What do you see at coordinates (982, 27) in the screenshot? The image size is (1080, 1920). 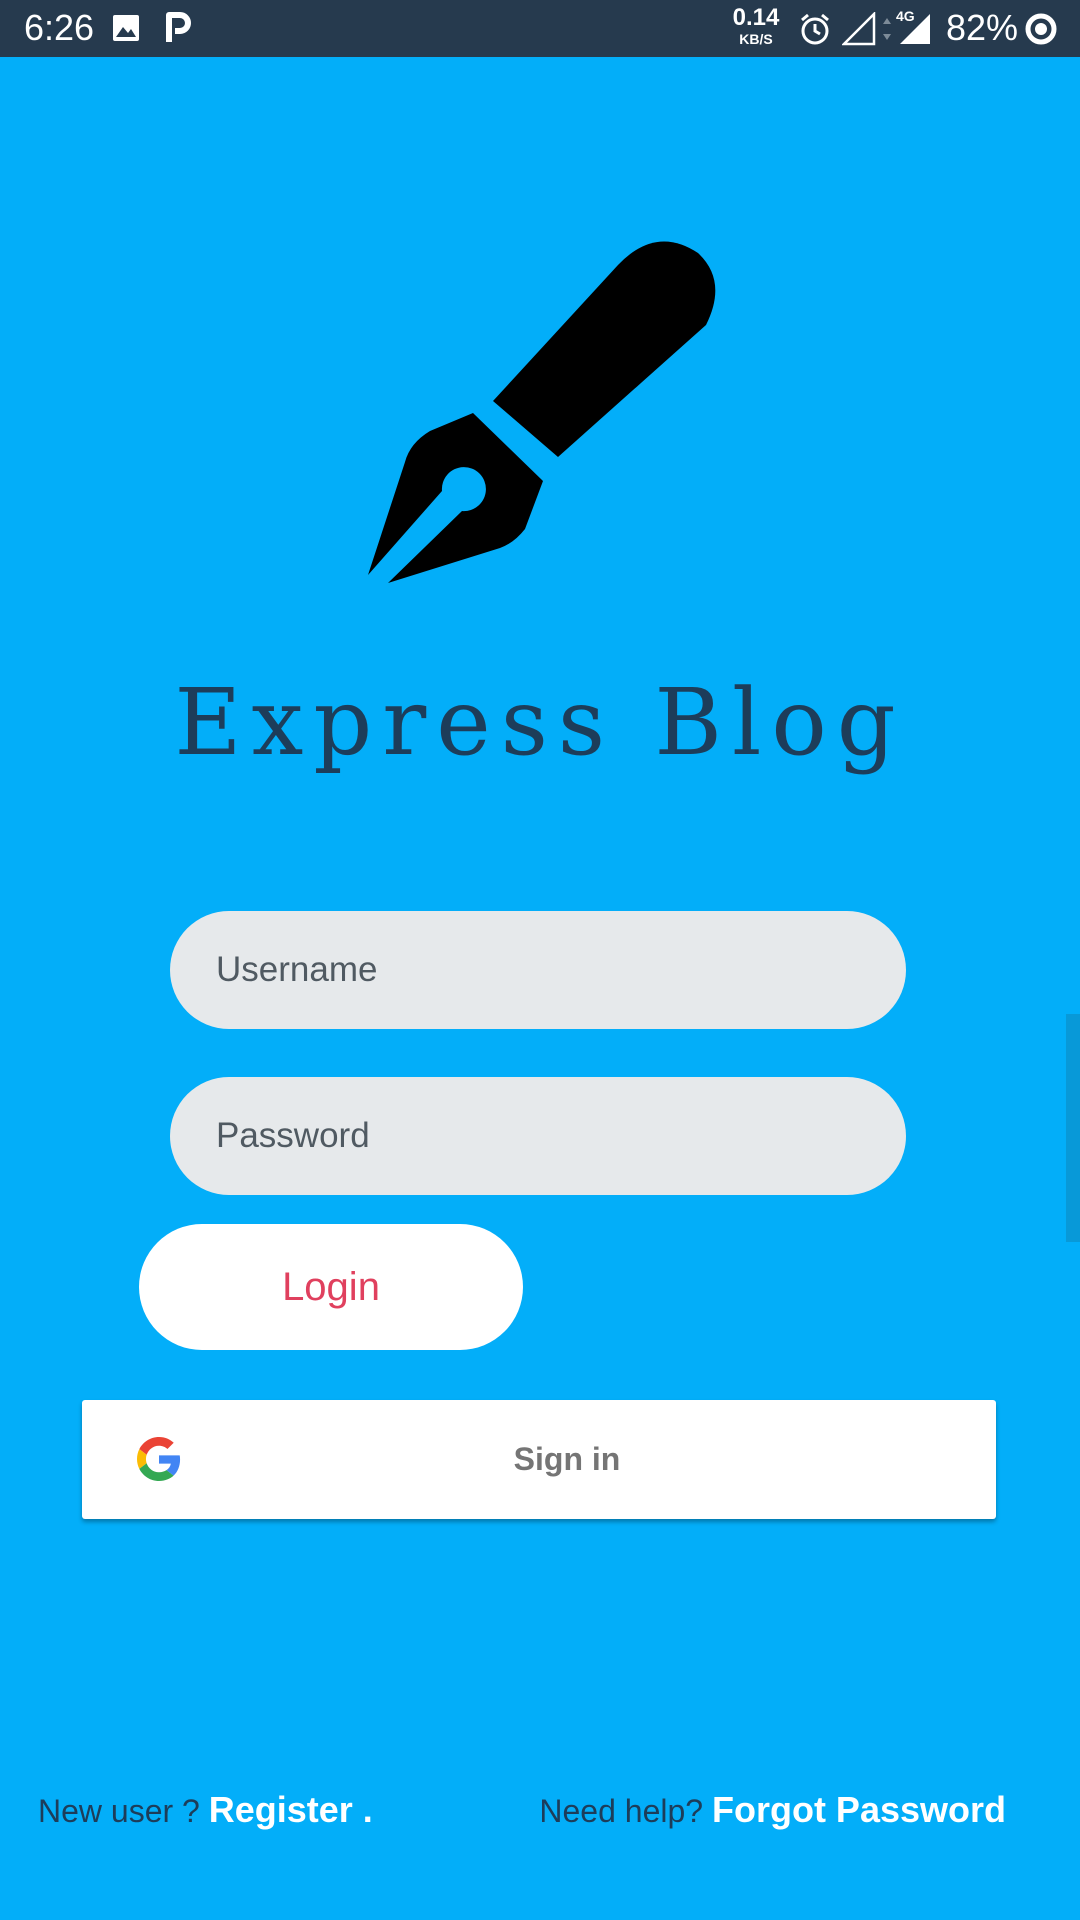 I see `battery-percent: 82%` at bounding box center [982, 27].